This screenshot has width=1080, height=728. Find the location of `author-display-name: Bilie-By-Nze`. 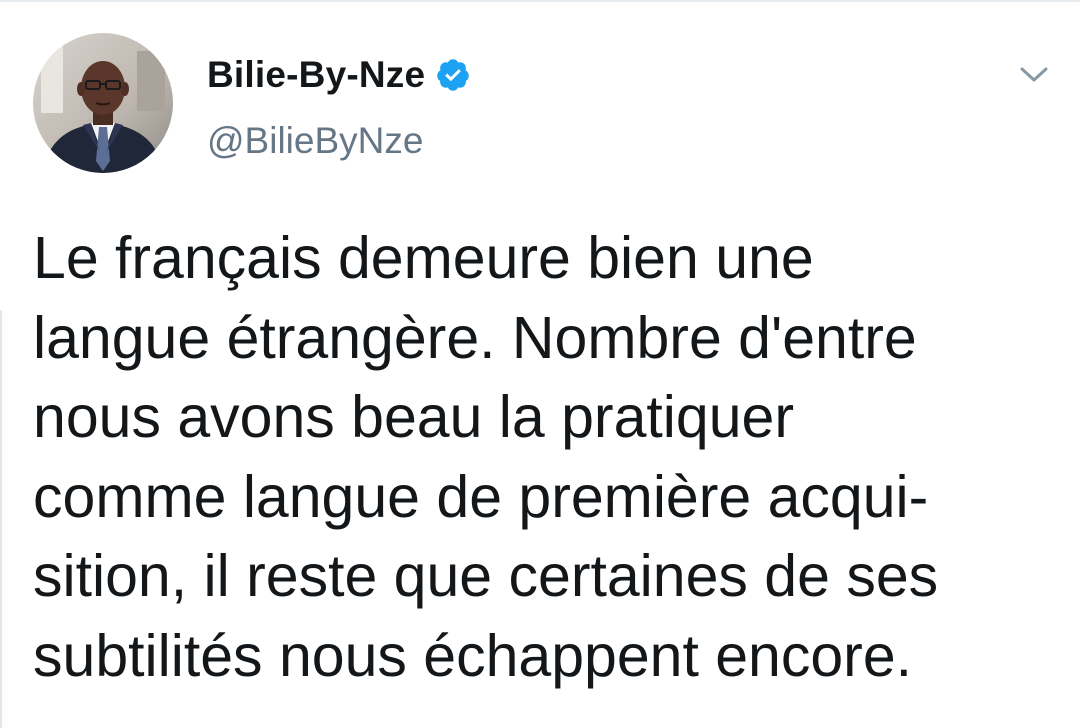

author-display-name: Bilie-By-Nze is located at coordinates (316, 75).